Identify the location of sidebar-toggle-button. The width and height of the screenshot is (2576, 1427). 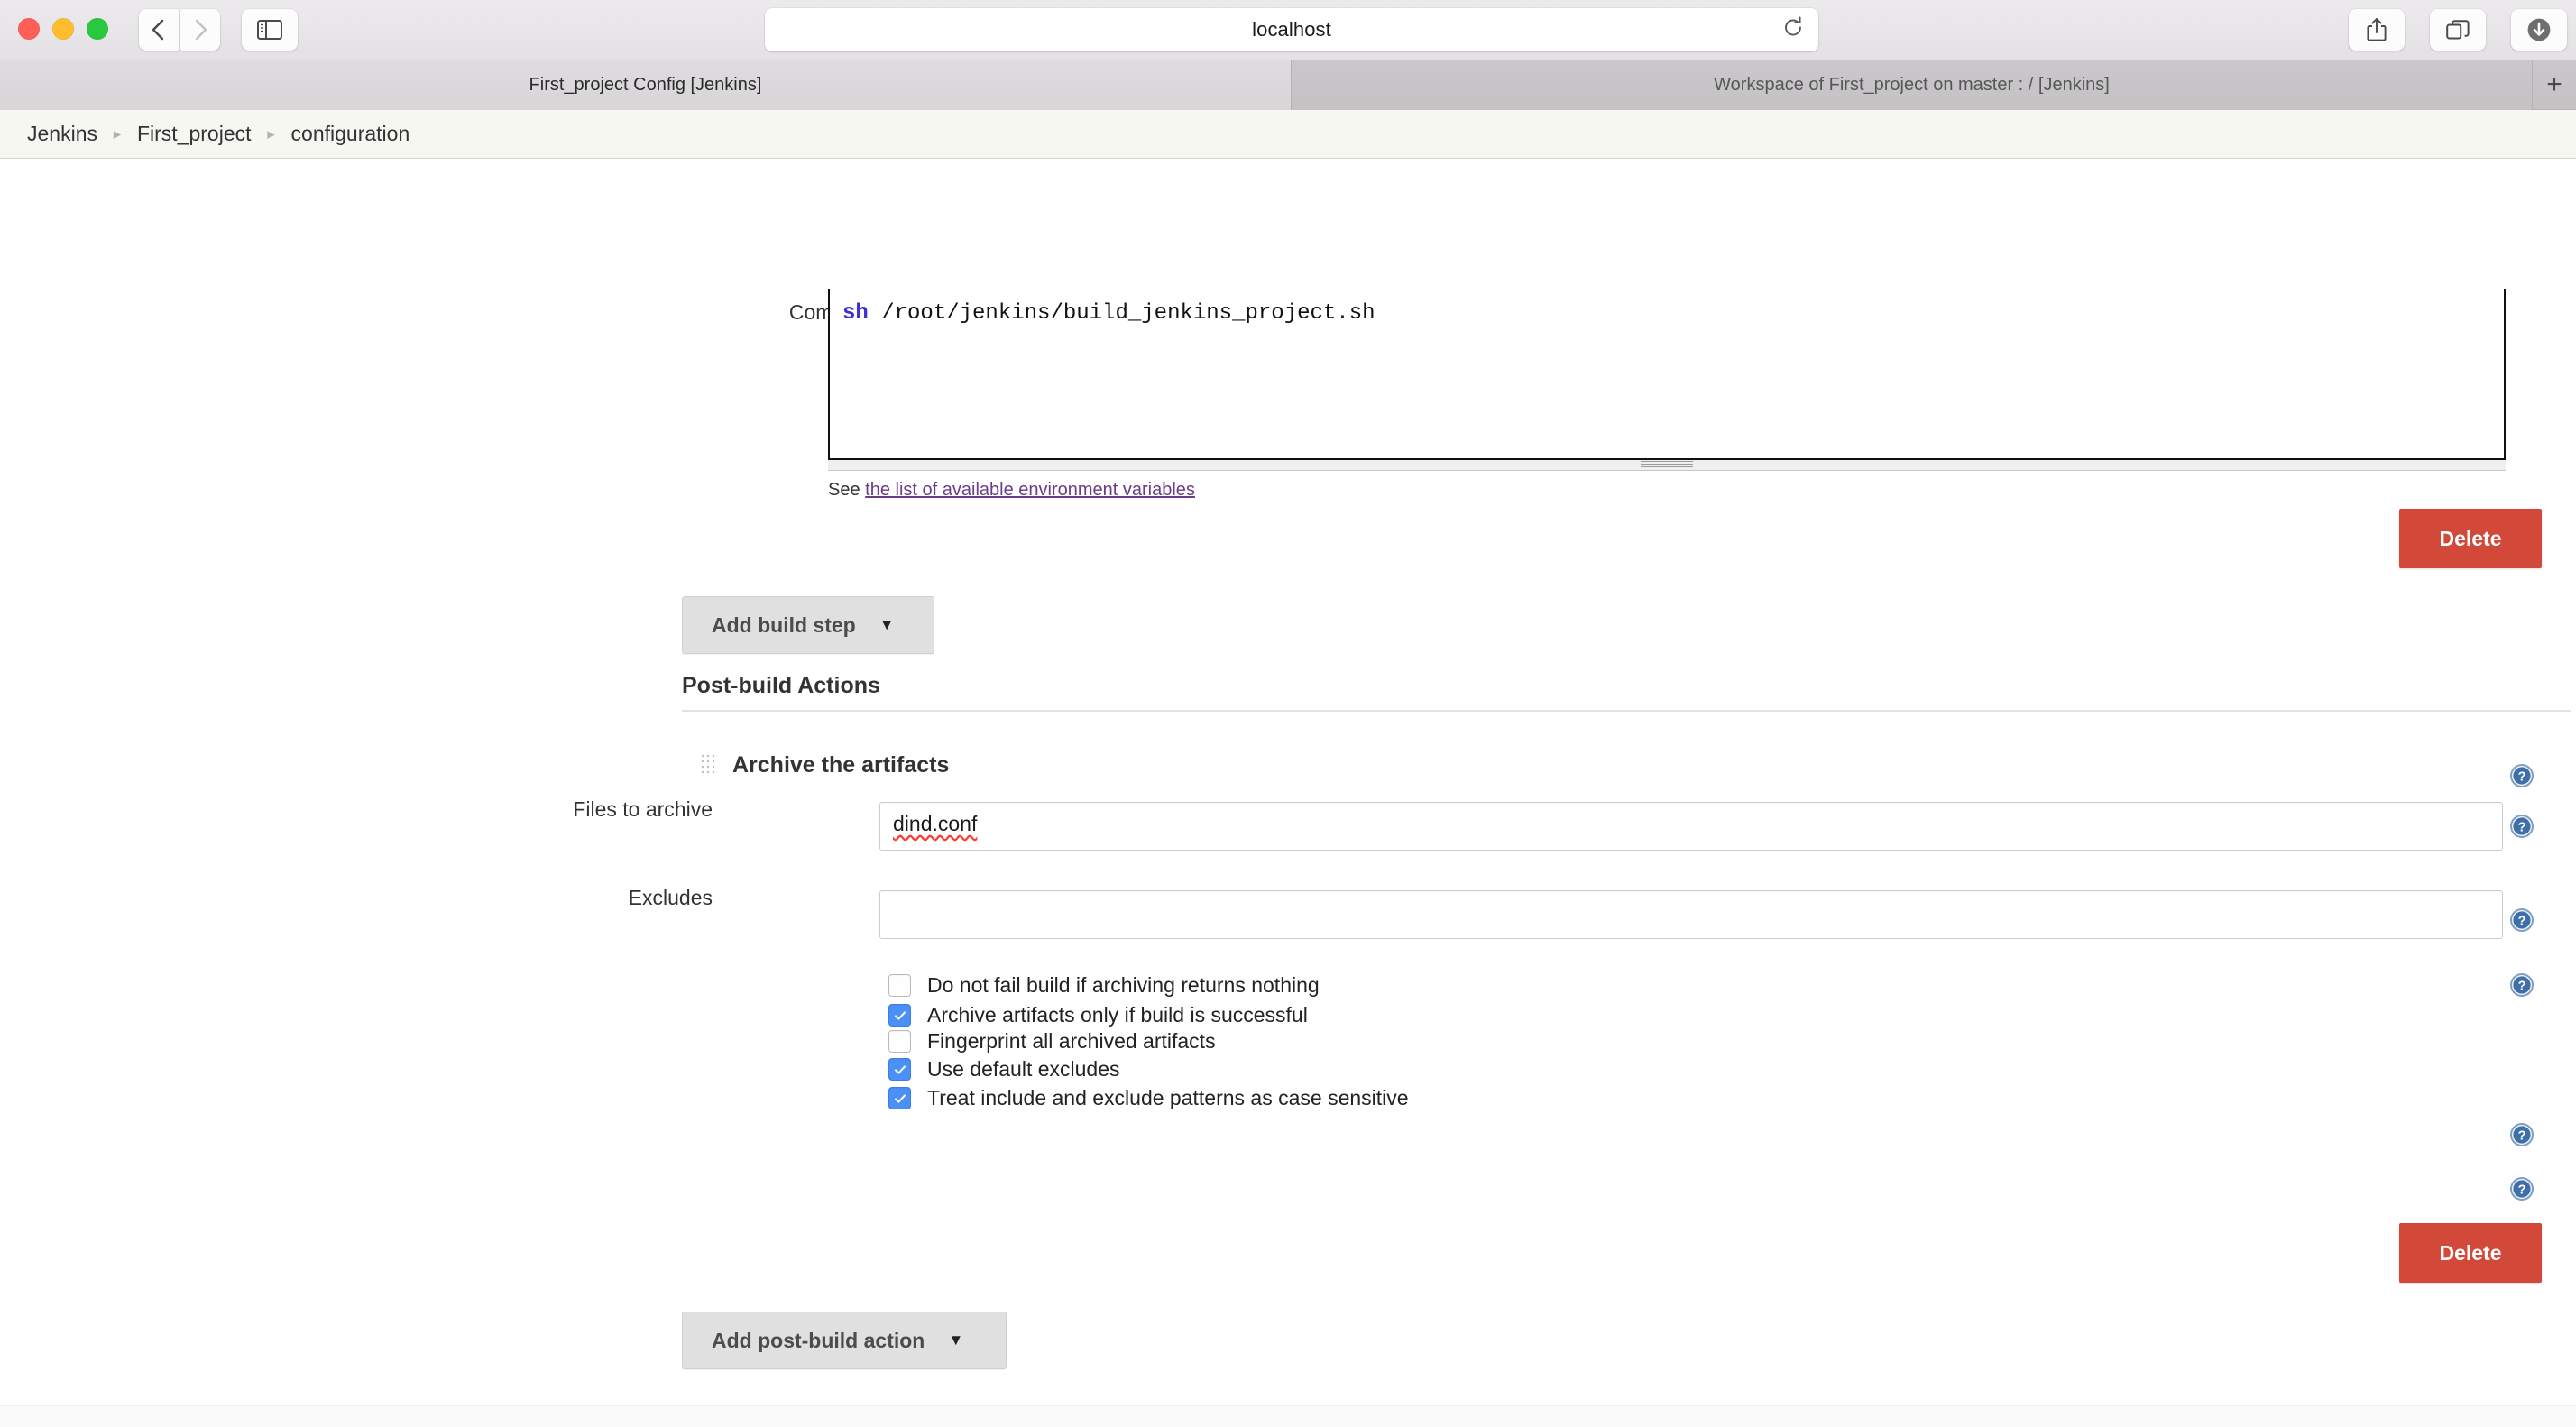
(270, 30).